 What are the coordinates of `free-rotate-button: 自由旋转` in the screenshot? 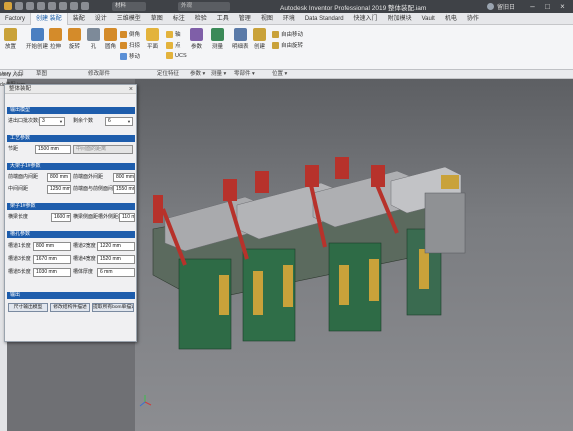 It's located at (287, 45).